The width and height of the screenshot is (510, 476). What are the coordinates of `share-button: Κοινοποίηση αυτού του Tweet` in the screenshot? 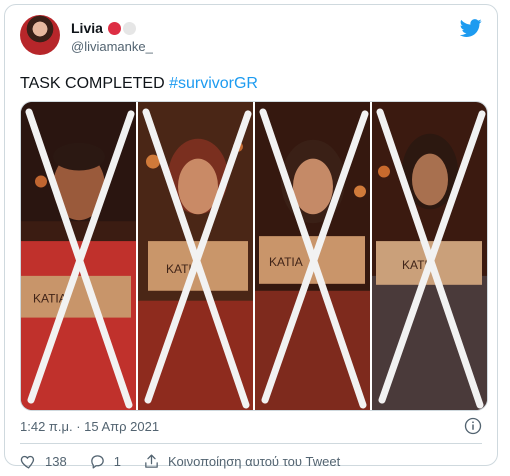 It's located at (241, 461).